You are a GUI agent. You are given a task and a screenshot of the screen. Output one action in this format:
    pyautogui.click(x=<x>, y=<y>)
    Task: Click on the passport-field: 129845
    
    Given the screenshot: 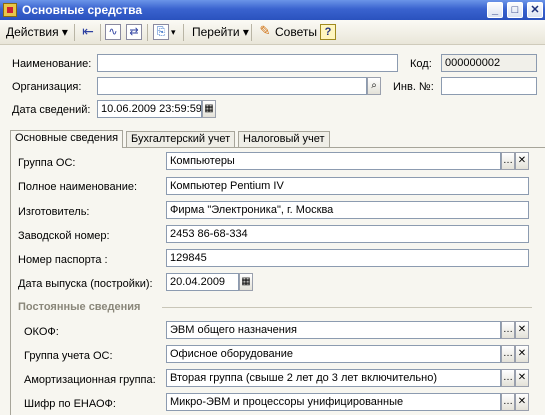 What is the action you would take?
    pyautogui.click(x=347, y=258)
    